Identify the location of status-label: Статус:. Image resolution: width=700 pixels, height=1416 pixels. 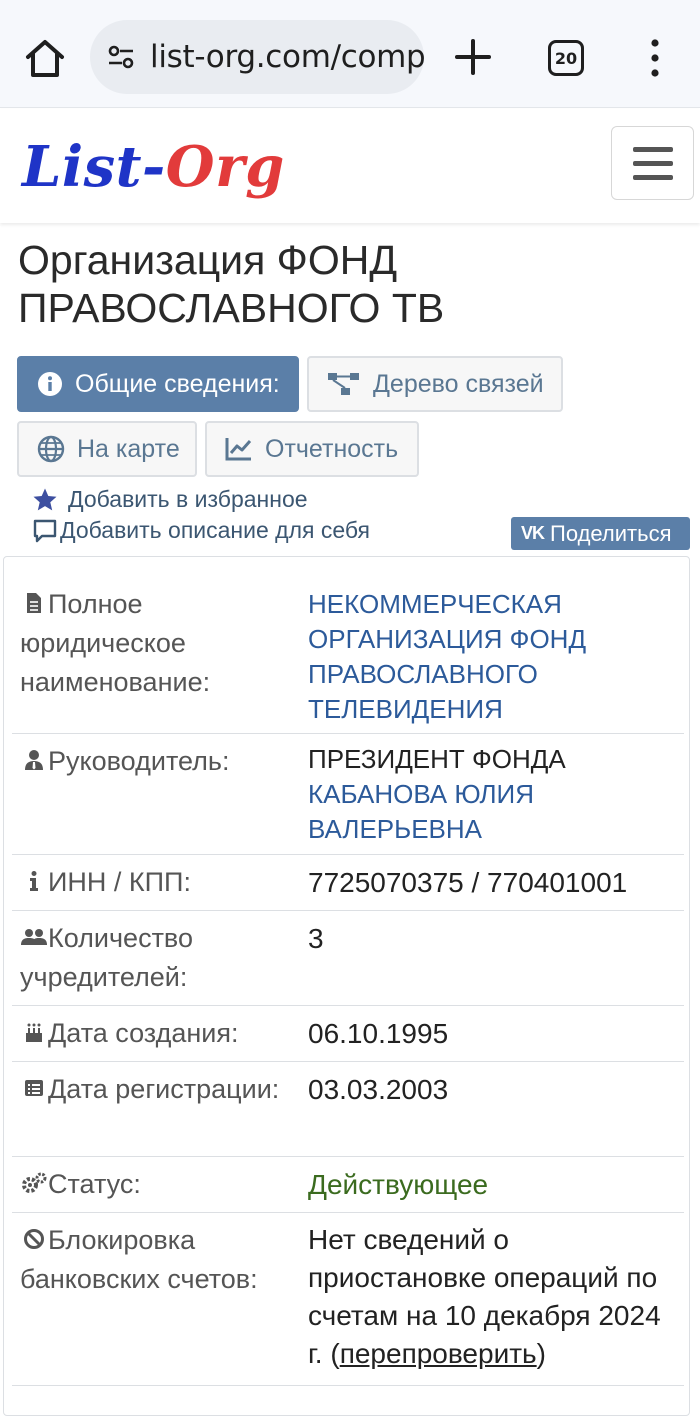
(160, 1184).